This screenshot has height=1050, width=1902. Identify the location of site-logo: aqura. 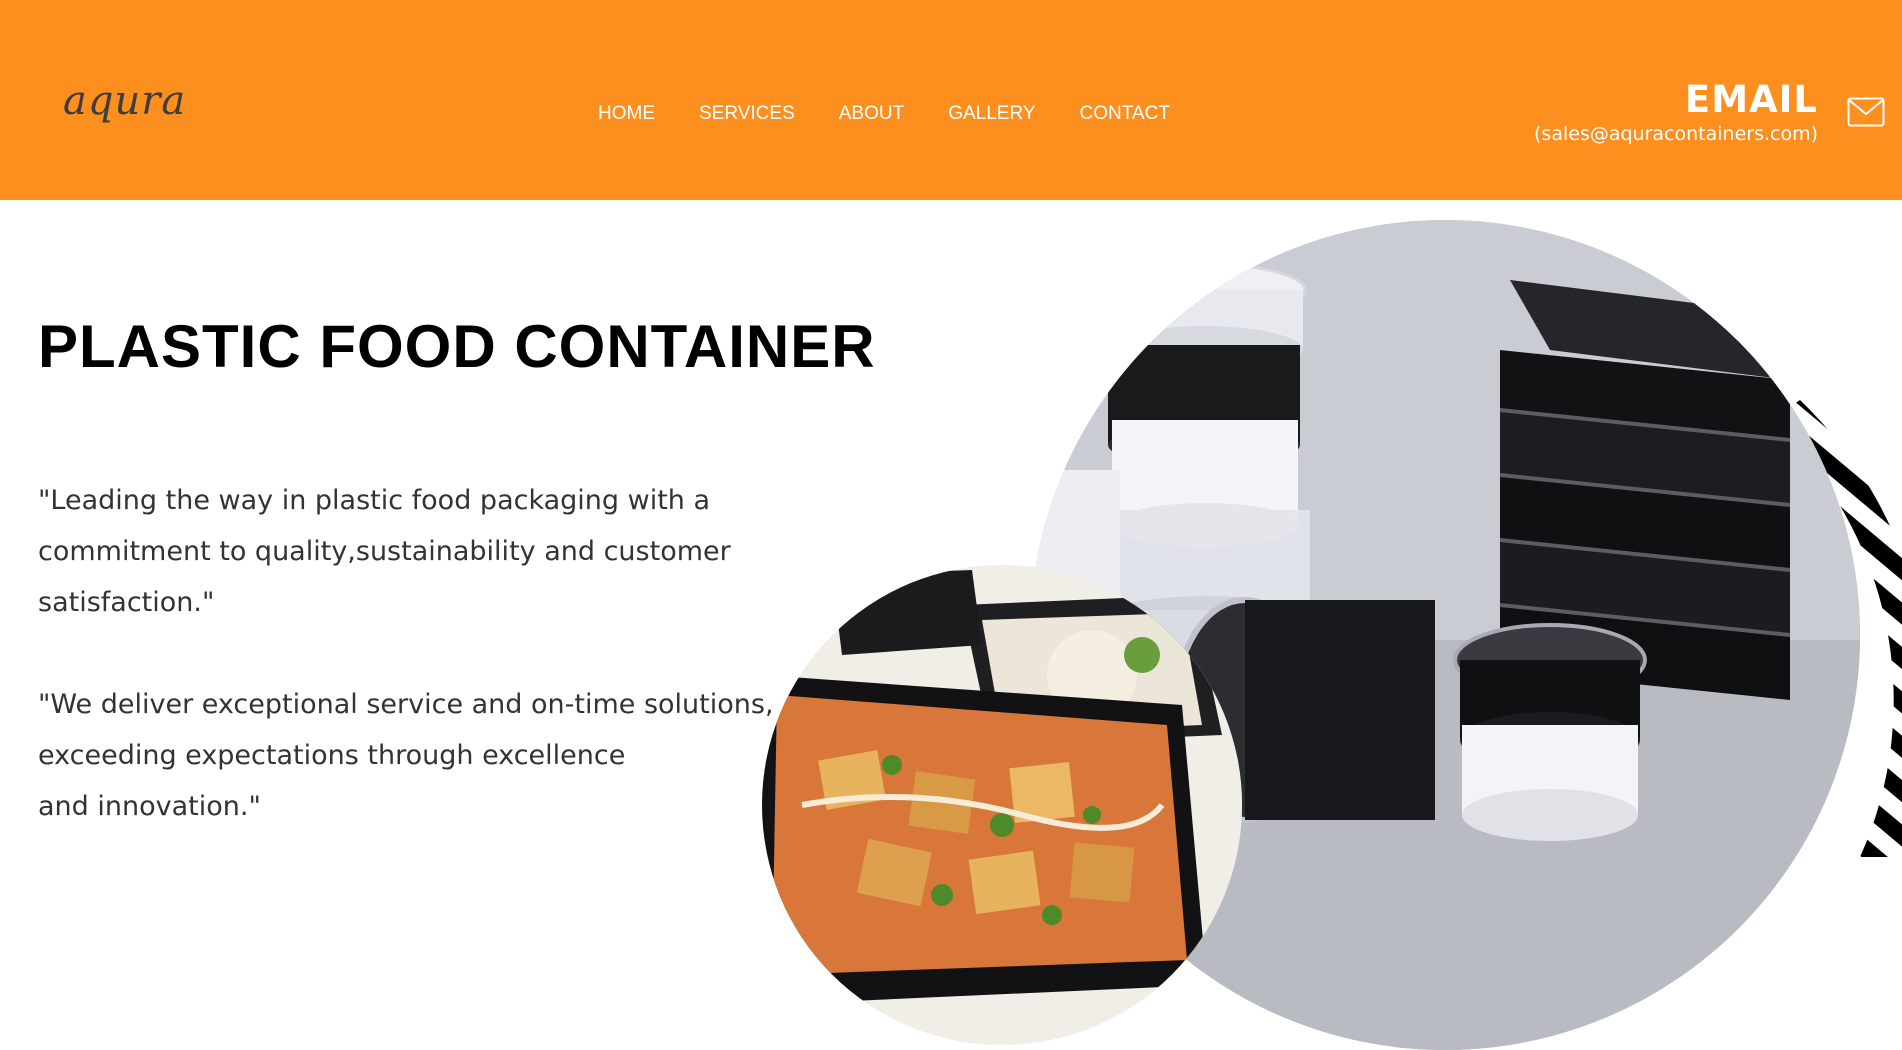
(124, 101).